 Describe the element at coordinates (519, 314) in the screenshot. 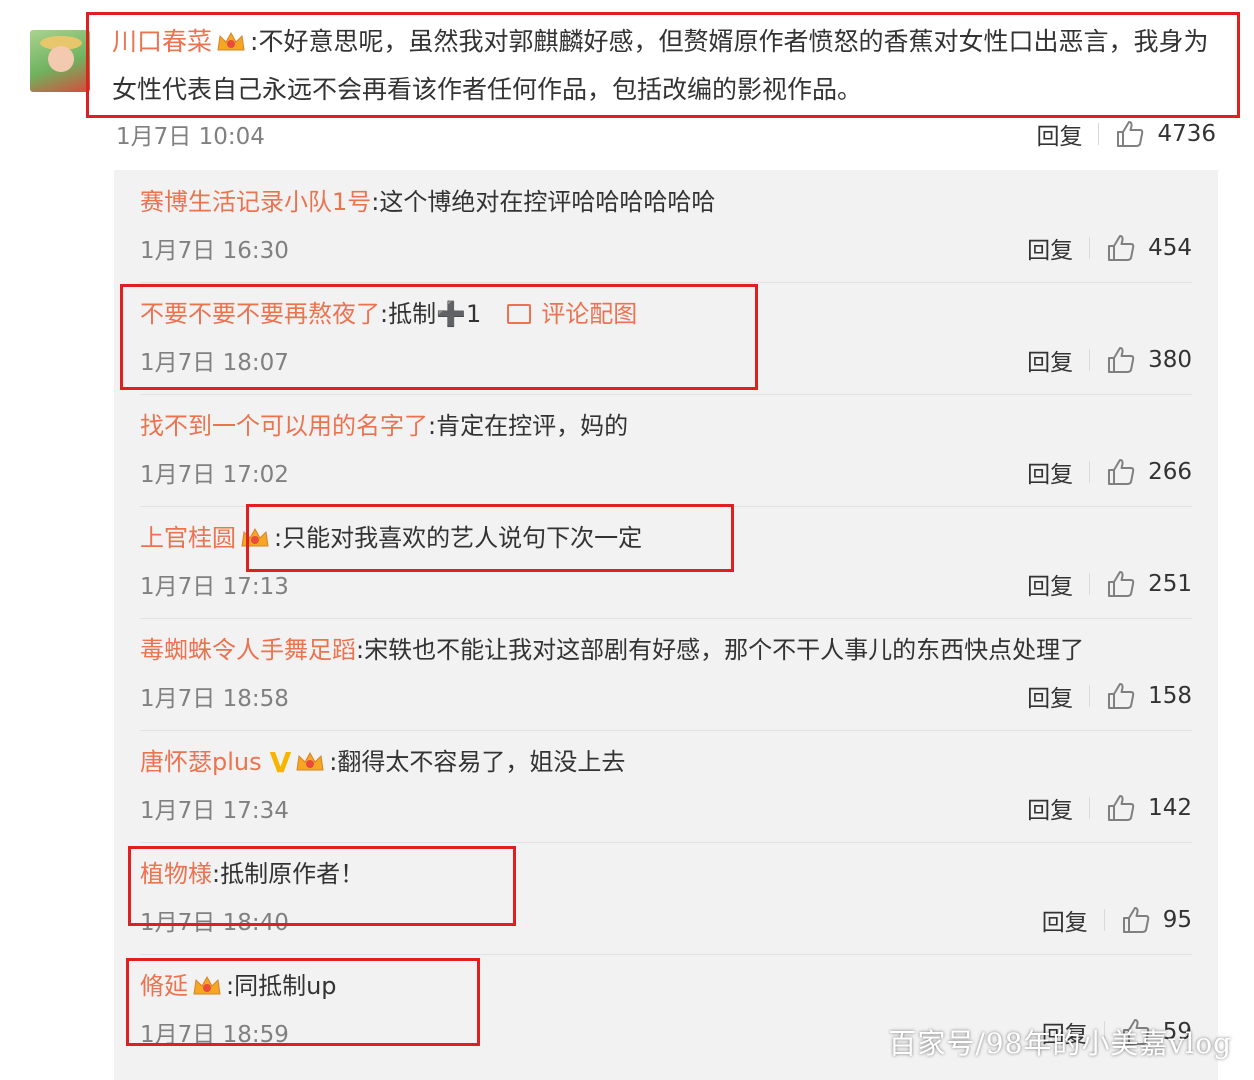

I see `picture-icon` at that location.